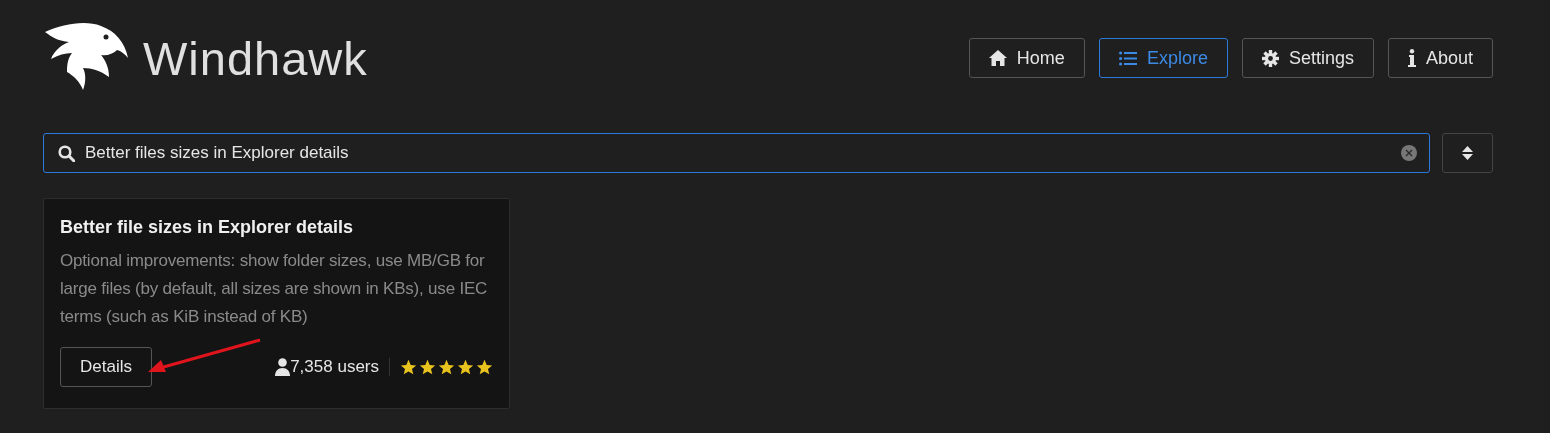  What do you see at coordinates (1163, 58) in the screenshot?
I see `nav-tab: Explore` at bounding box center [1163, 58].